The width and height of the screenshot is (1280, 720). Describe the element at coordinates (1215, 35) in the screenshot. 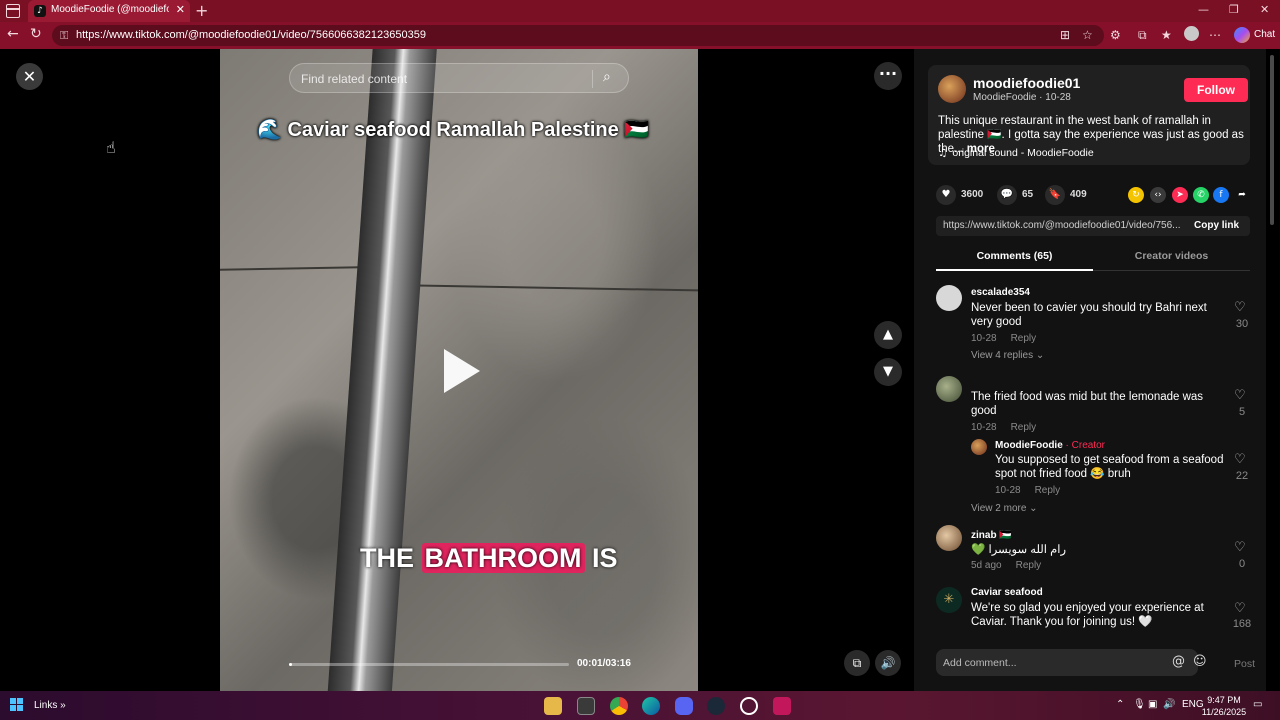

I see `browser-menu-icon: ⋯` at that location.